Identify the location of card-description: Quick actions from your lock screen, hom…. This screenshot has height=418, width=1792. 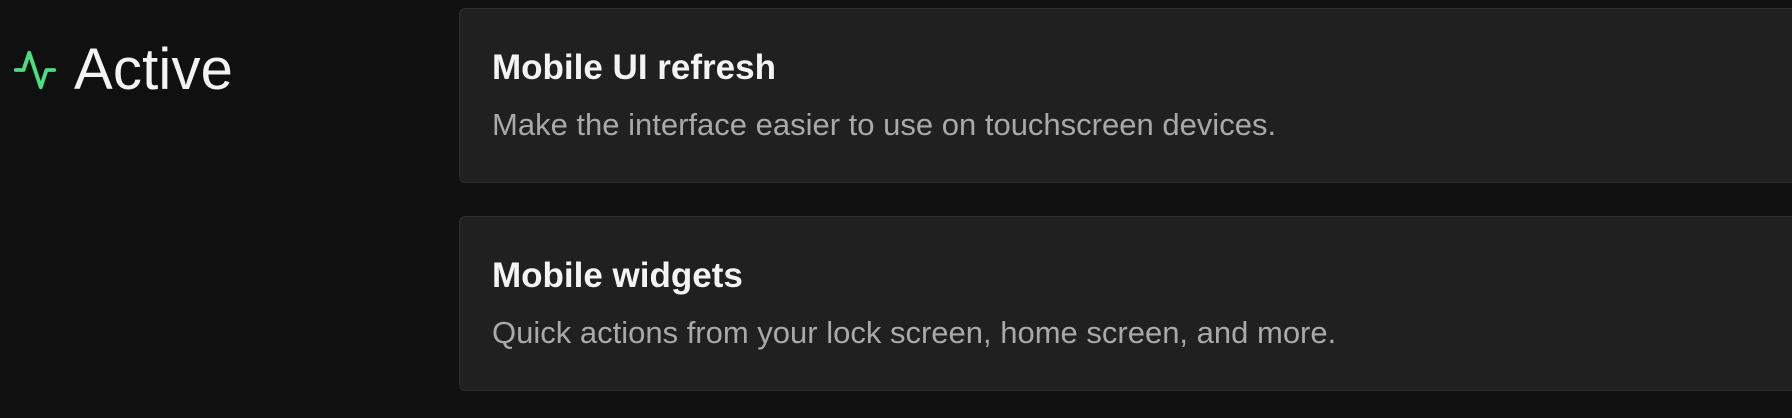
(914, 332).